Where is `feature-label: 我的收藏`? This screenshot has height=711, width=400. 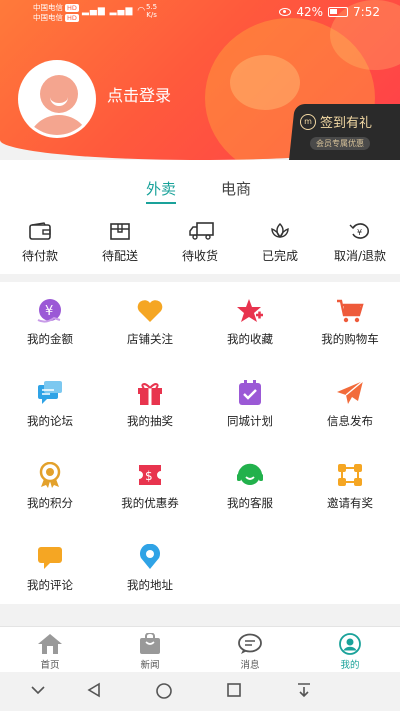
feature-label: 我的收藏 is located at coordinates (250, 339).